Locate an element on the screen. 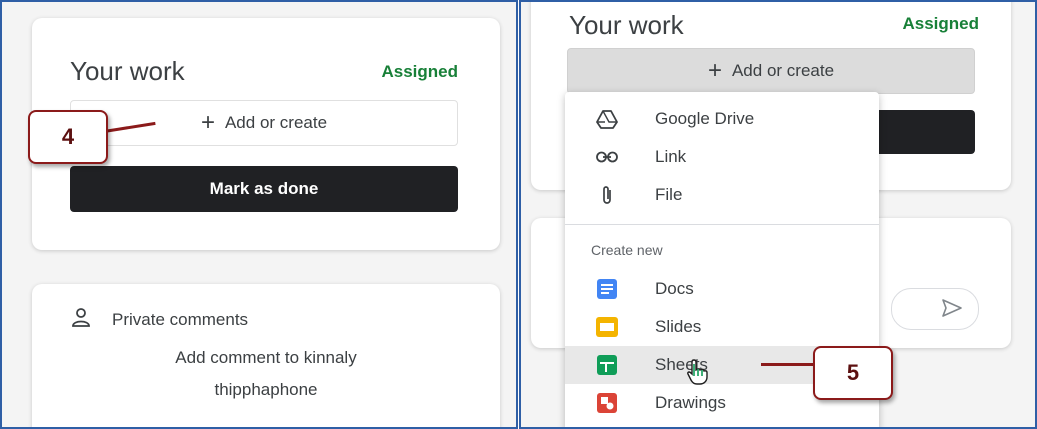  menu-item-link: Link is located at coordinates (722, 157).